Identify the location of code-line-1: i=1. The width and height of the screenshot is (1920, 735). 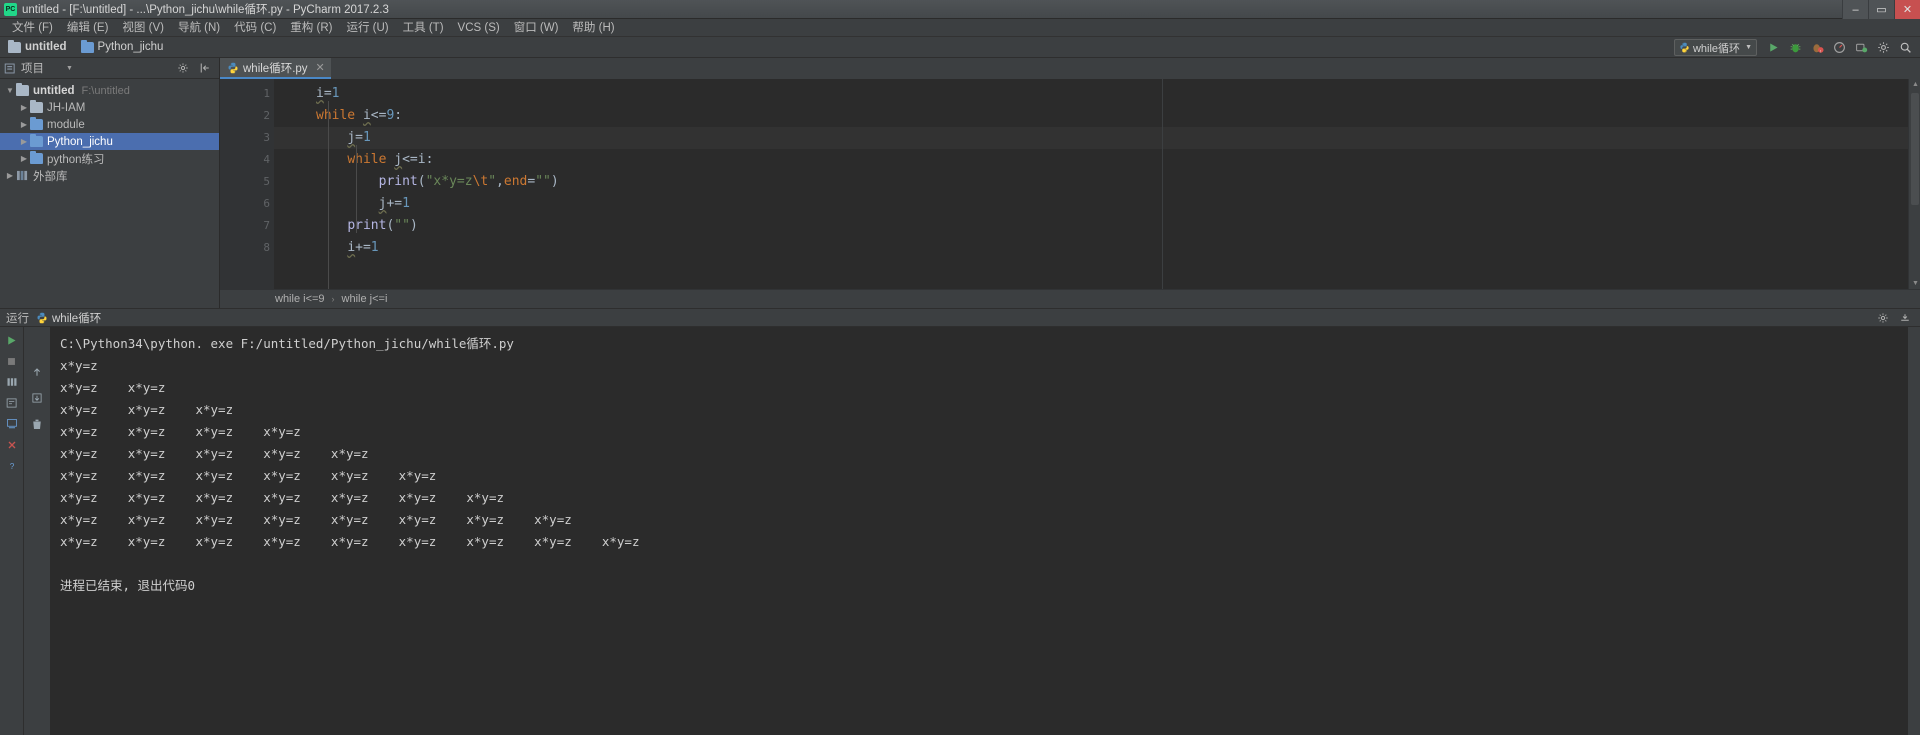
(328, 93).